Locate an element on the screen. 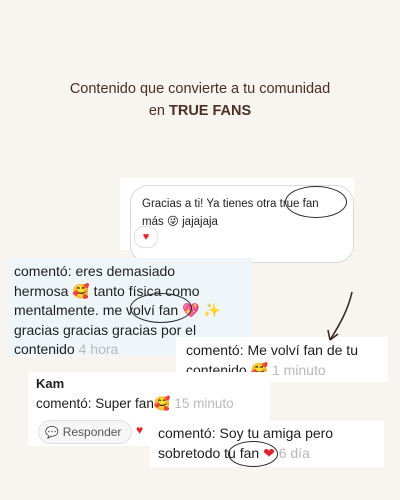 The width and height of the screenshot is (400, 500). timestamp: 4 hora is located at coordinates (98, 349).